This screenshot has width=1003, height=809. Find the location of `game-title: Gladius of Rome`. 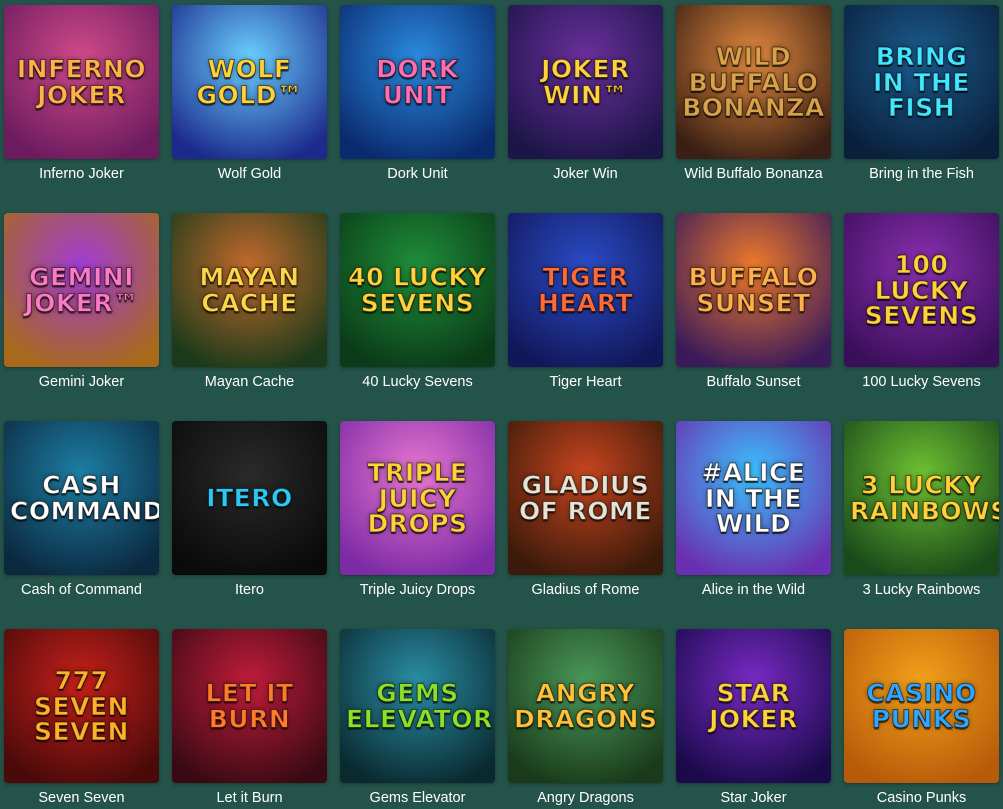

game-title: Gladius of Rome is located at coordinates (585, 590).